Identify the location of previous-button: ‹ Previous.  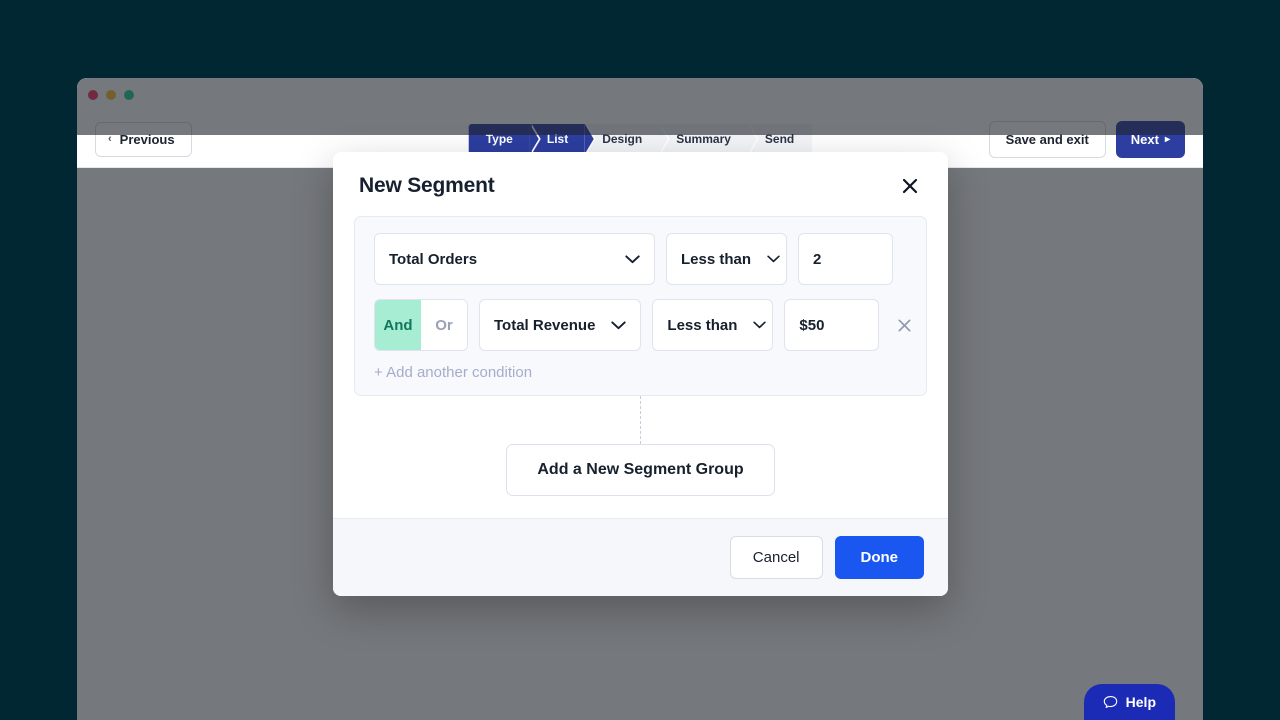
(143, 139).